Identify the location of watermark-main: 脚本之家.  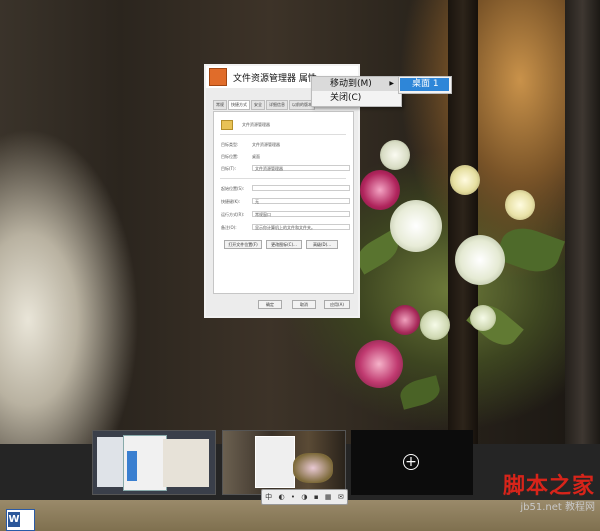
(548, 486).